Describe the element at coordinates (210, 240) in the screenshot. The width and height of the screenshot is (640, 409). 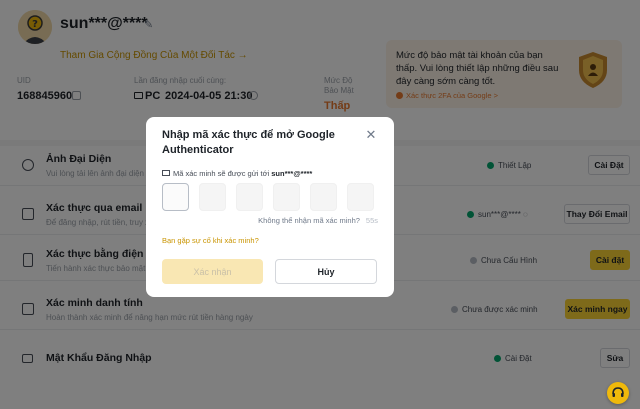
I see `help-link: Bạn gặp sự cố khi xác minh?` at that location.